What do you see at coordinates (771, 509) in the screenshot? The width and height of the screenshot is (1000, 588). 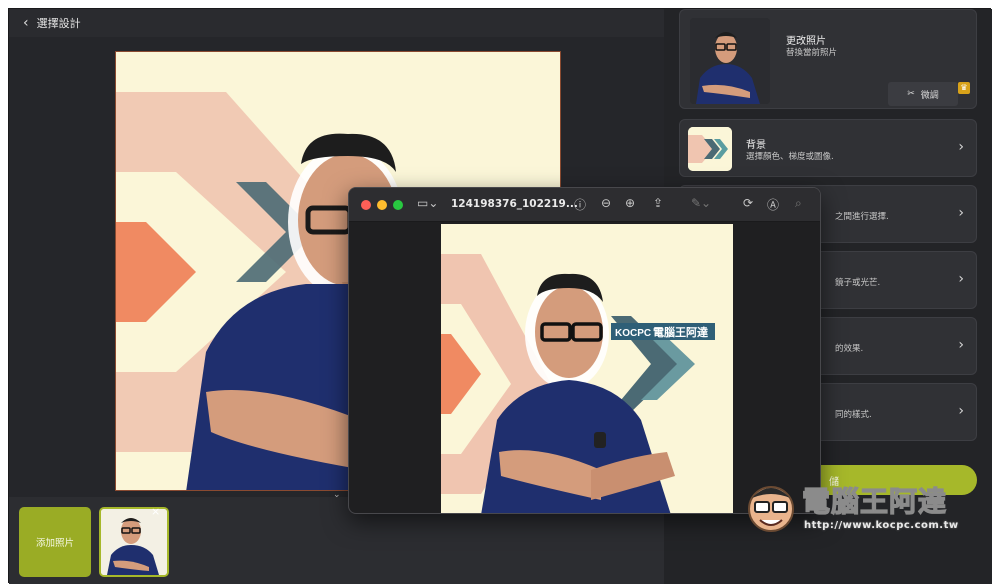 I see `watermark-mascot-icon` at bounding box center [771, 509].